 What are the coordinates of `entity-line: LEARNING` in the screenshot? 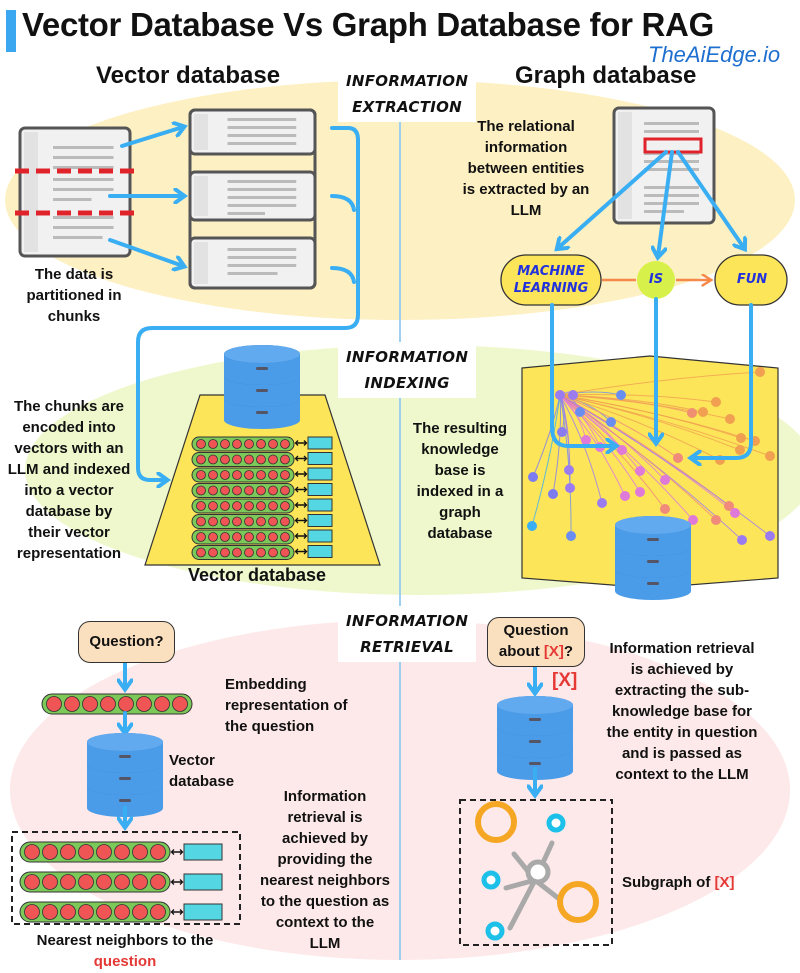 It's located at (551, 288).